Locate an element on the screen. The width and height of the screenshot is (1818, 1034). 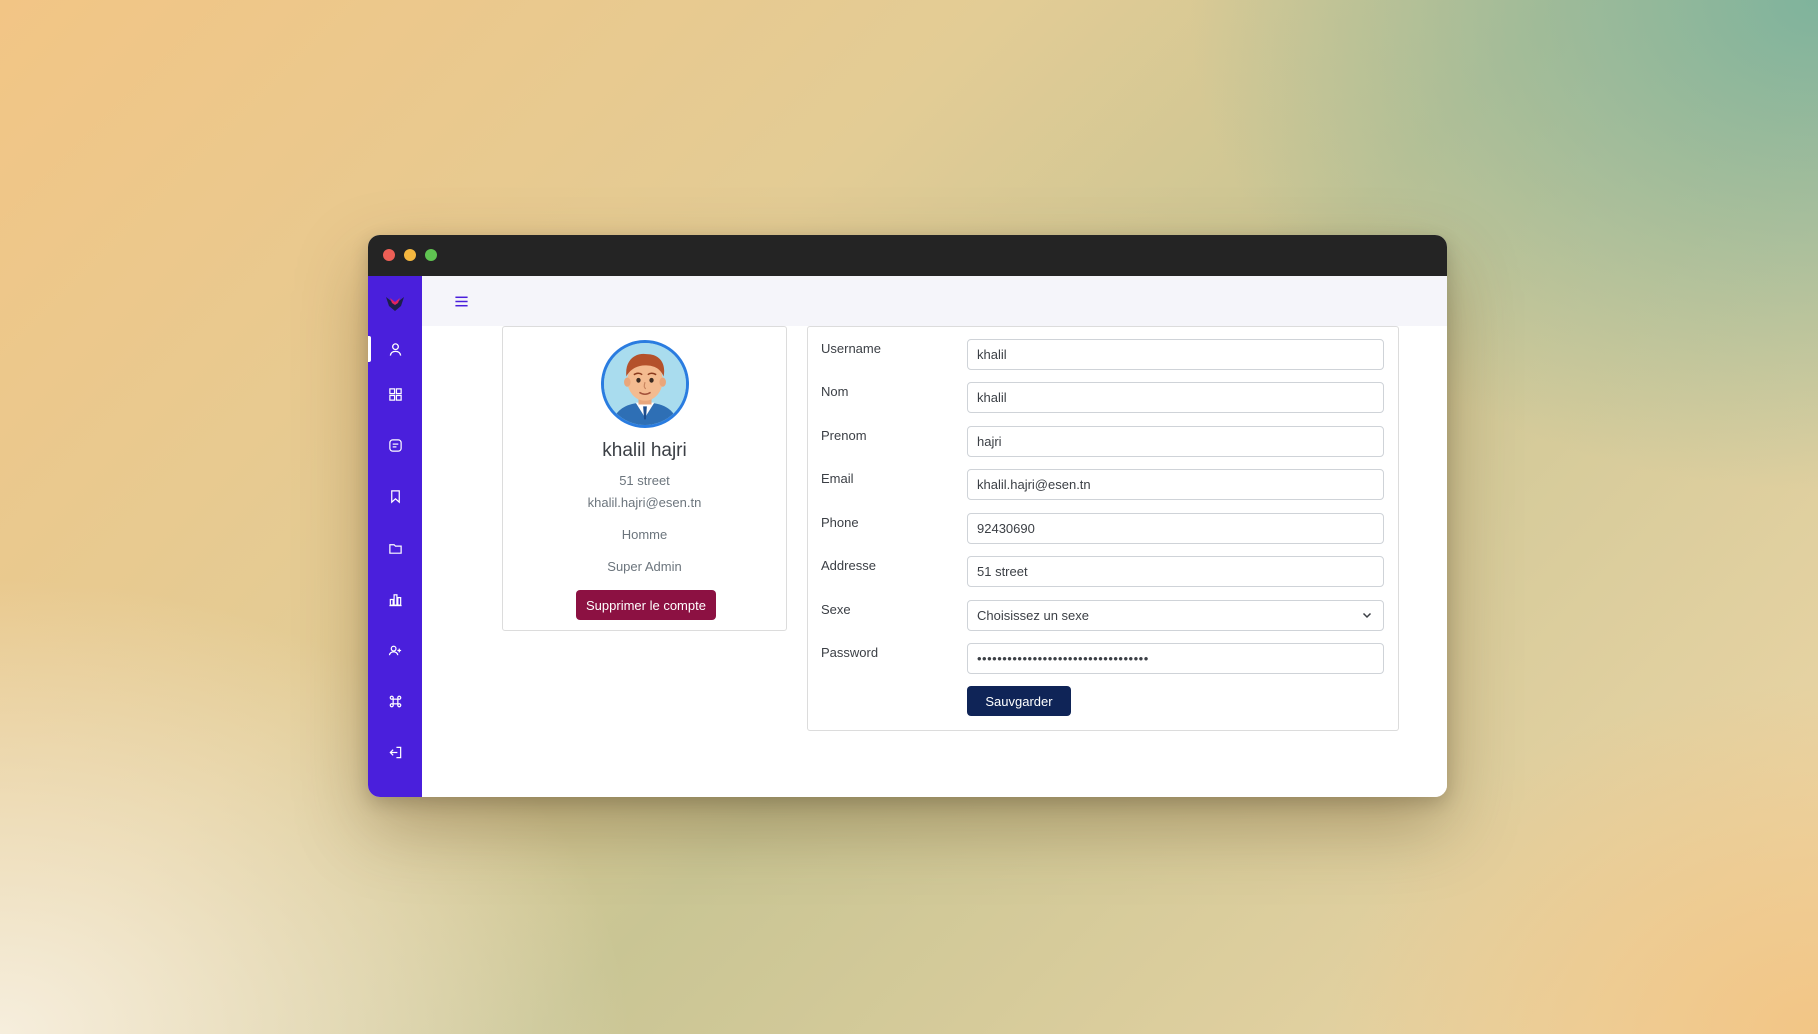
user-add-icon is located at coordinates (394, 650).